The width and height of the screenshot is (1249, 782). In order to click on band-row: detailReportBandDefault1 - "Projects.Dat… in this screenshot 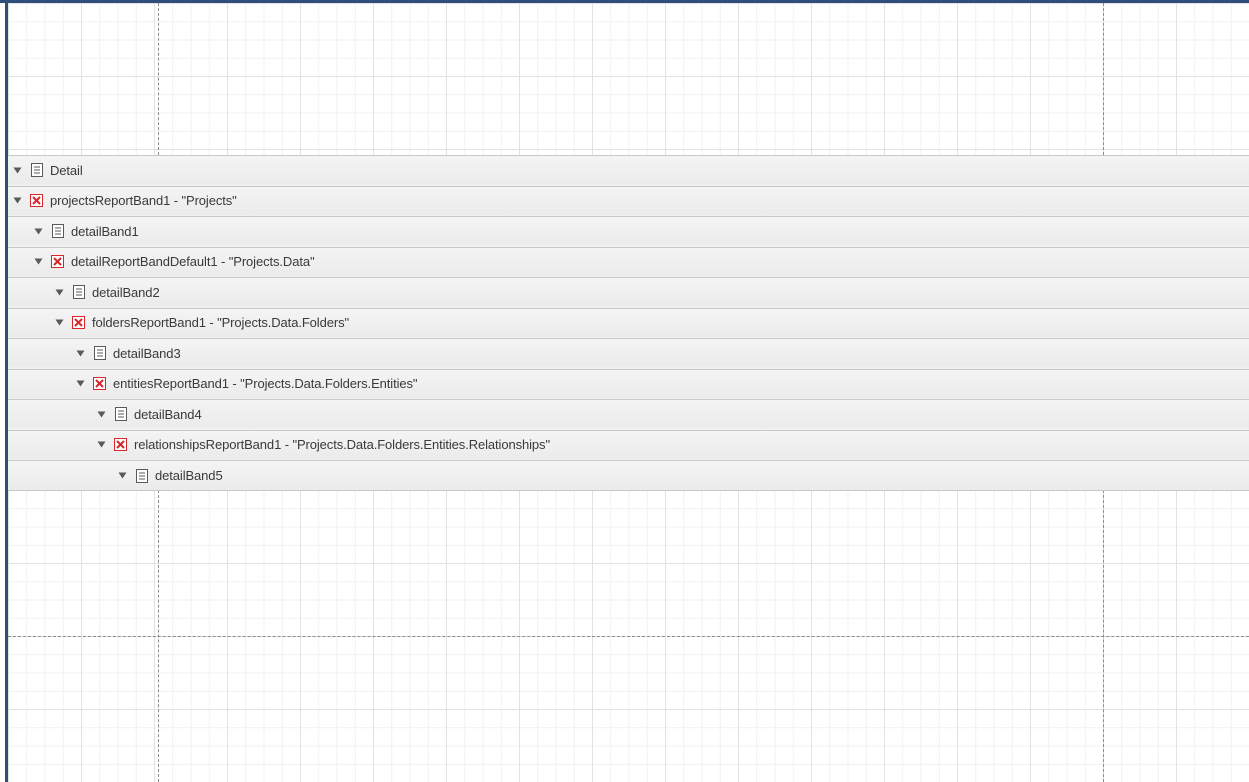, I will do `click(628, 261)`.